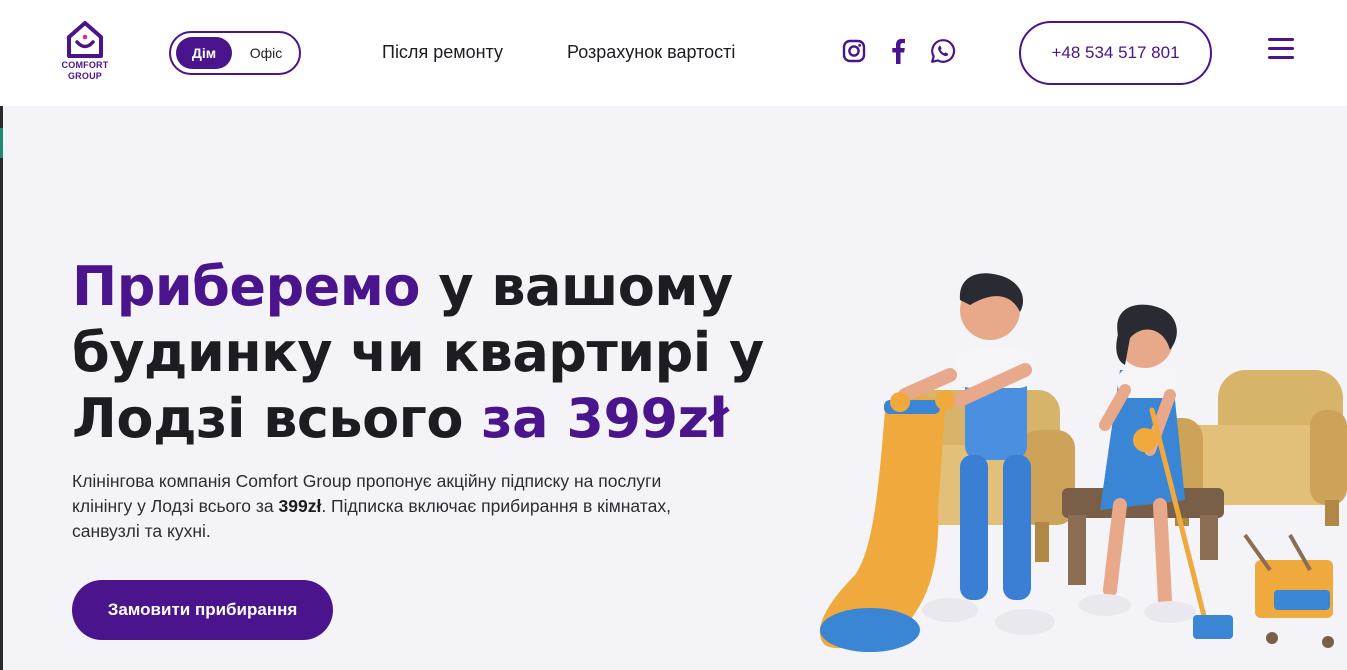 The width and height of the screenshot is (1347, 670). What do you see at coordinates (300, 506) in the screenshot?
I see `hero-desc-price: 399zł` at bounding box center [300, 506].